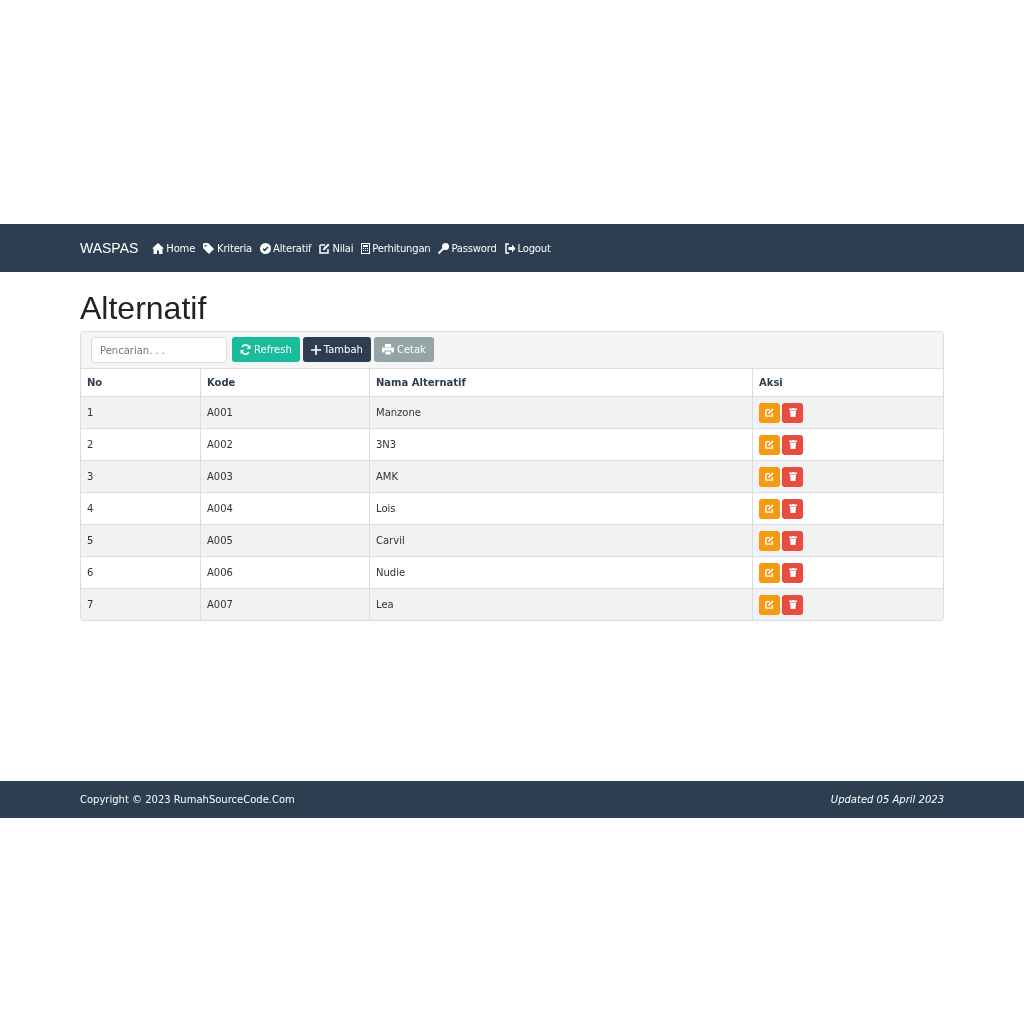  Describe the element at coordinates (141, 476) in the screenshot. I see `table-cell: 3` at that location.